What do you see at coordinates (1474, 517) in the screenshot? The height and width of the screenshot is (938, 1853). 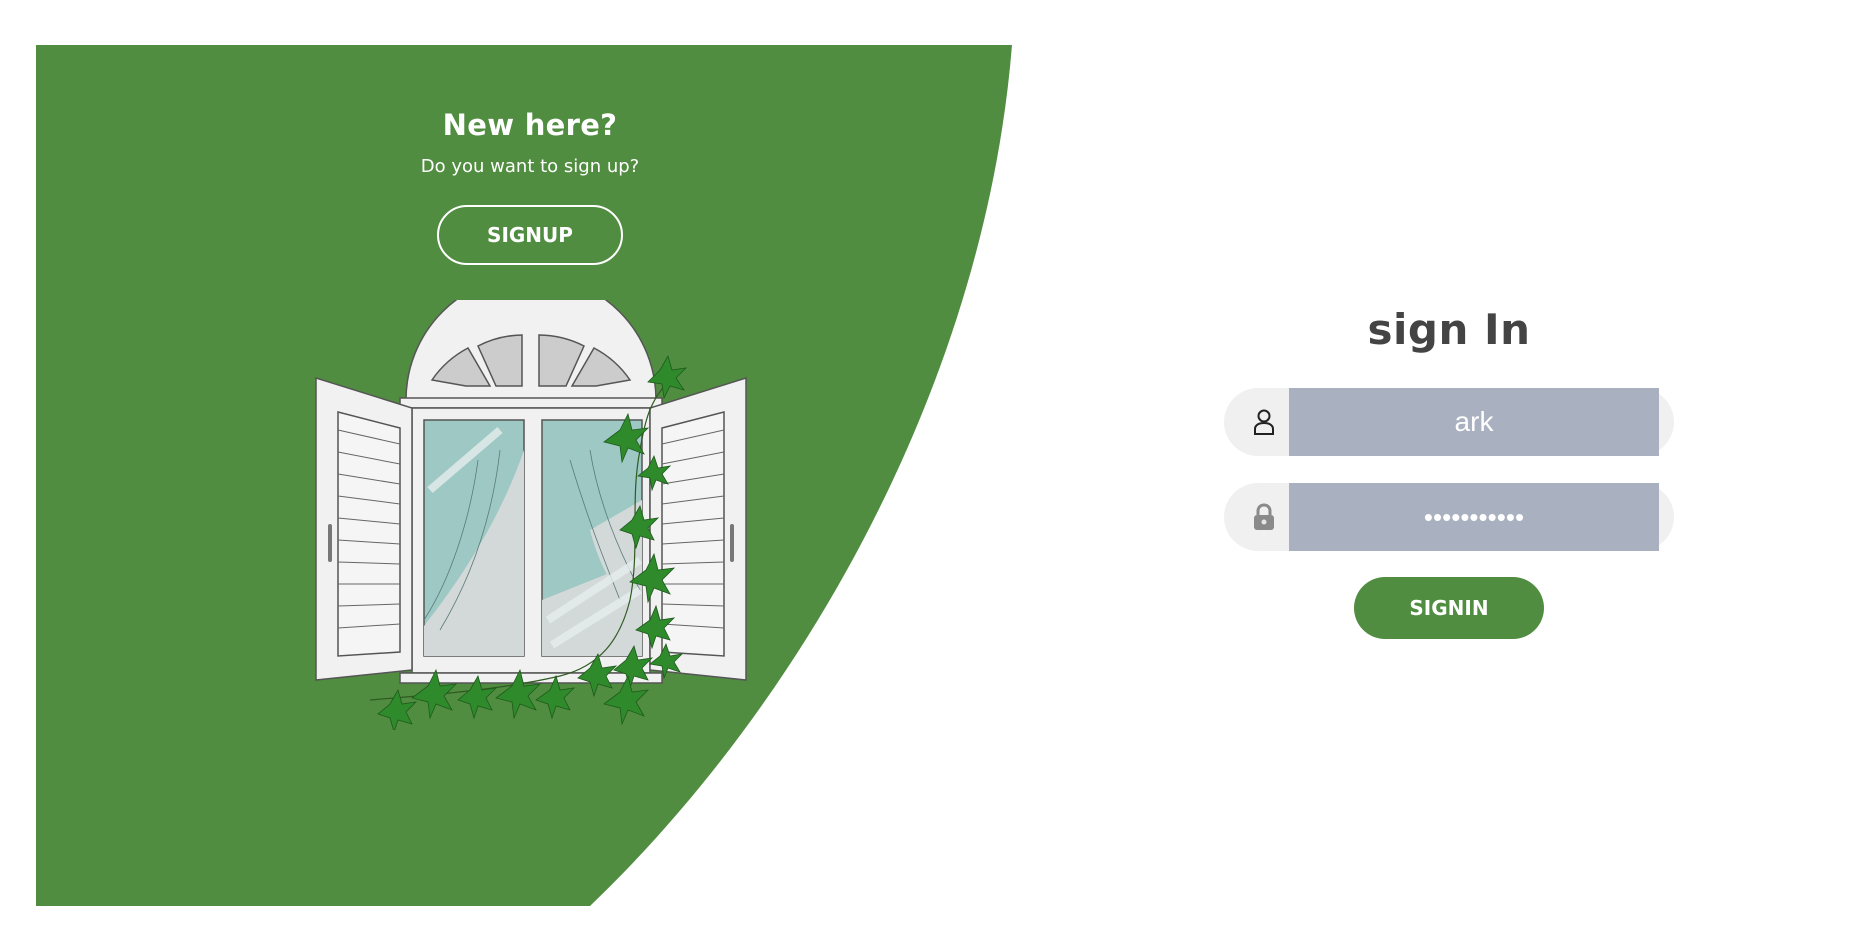 I see `password-input` at bounding box center [1474, 517].